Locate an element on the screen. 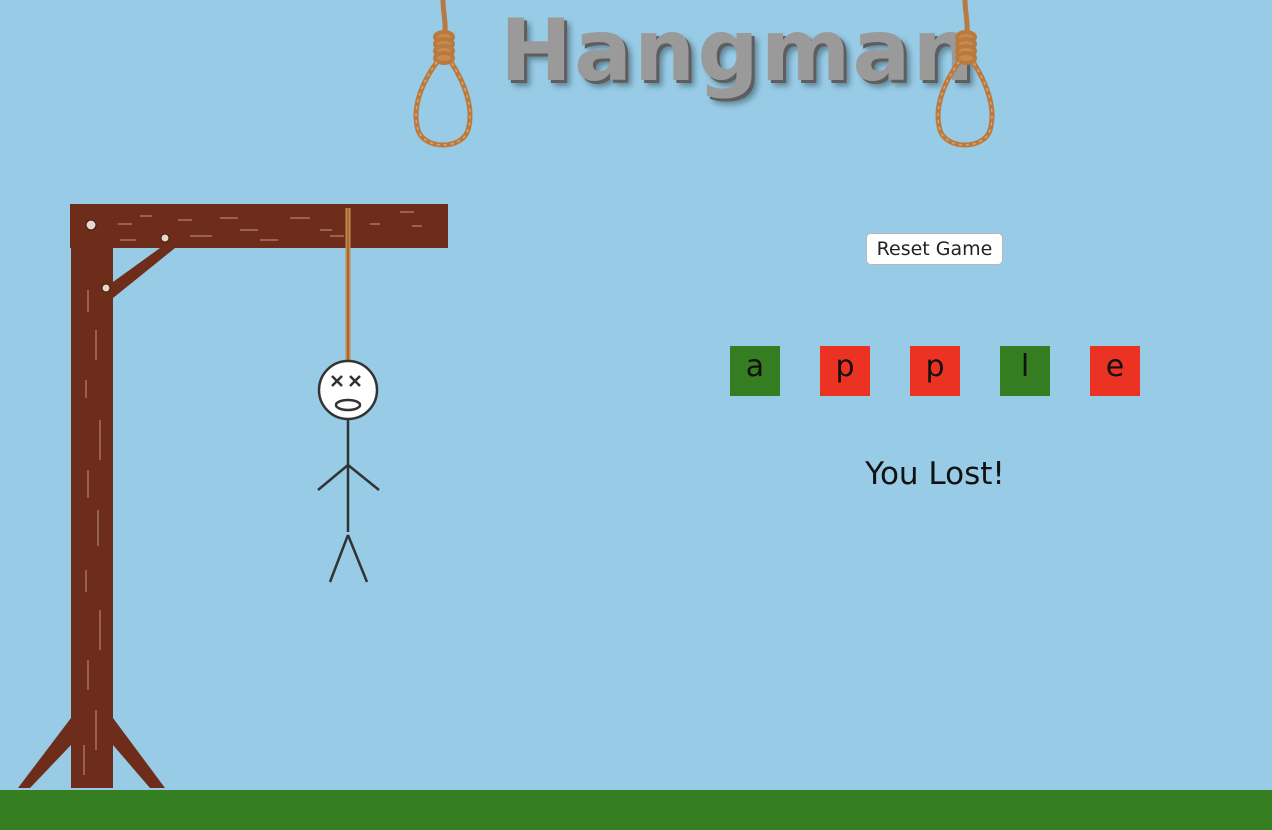 Image resolution: width=1272 pixels, height=830 pixels. letter-tile: l is located at coordinates (1025, 371).